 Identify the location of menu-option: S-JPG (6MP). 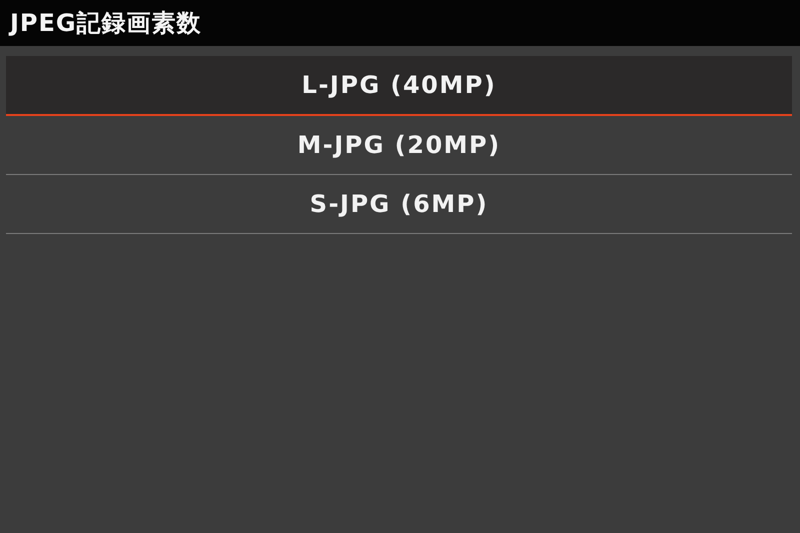
(399, 204).